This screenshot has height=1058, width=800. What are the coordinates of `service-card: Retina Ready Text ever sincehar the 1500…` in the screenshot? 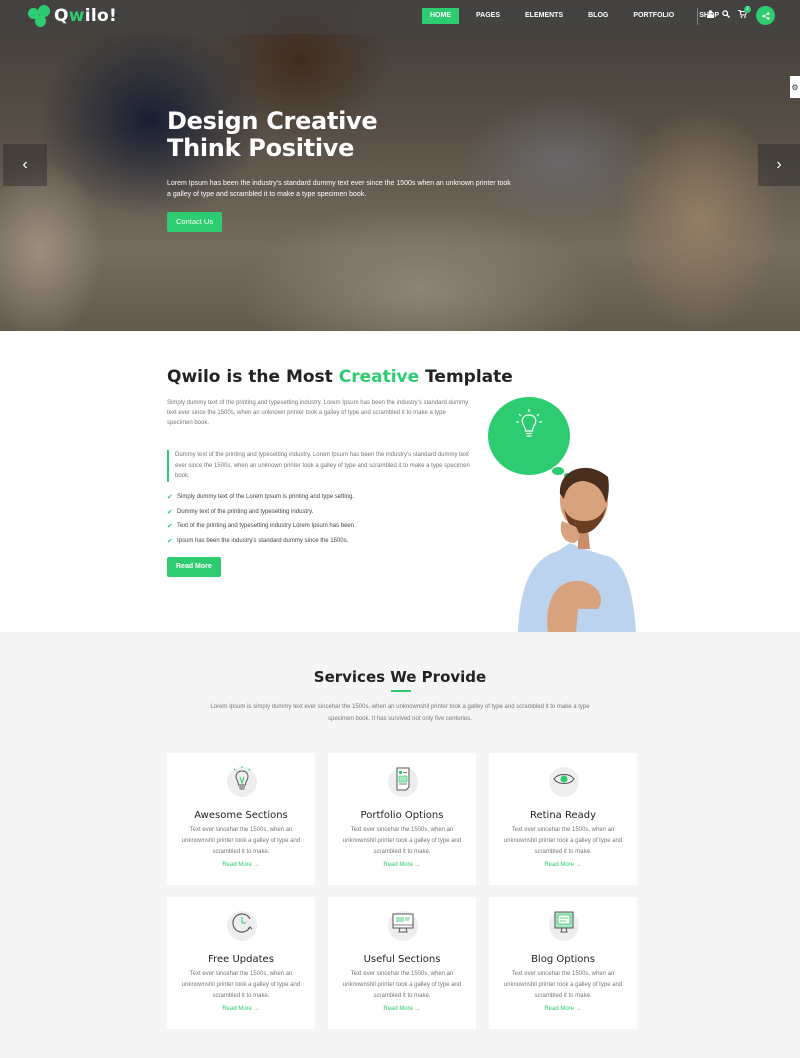 It's located at (563, 819).